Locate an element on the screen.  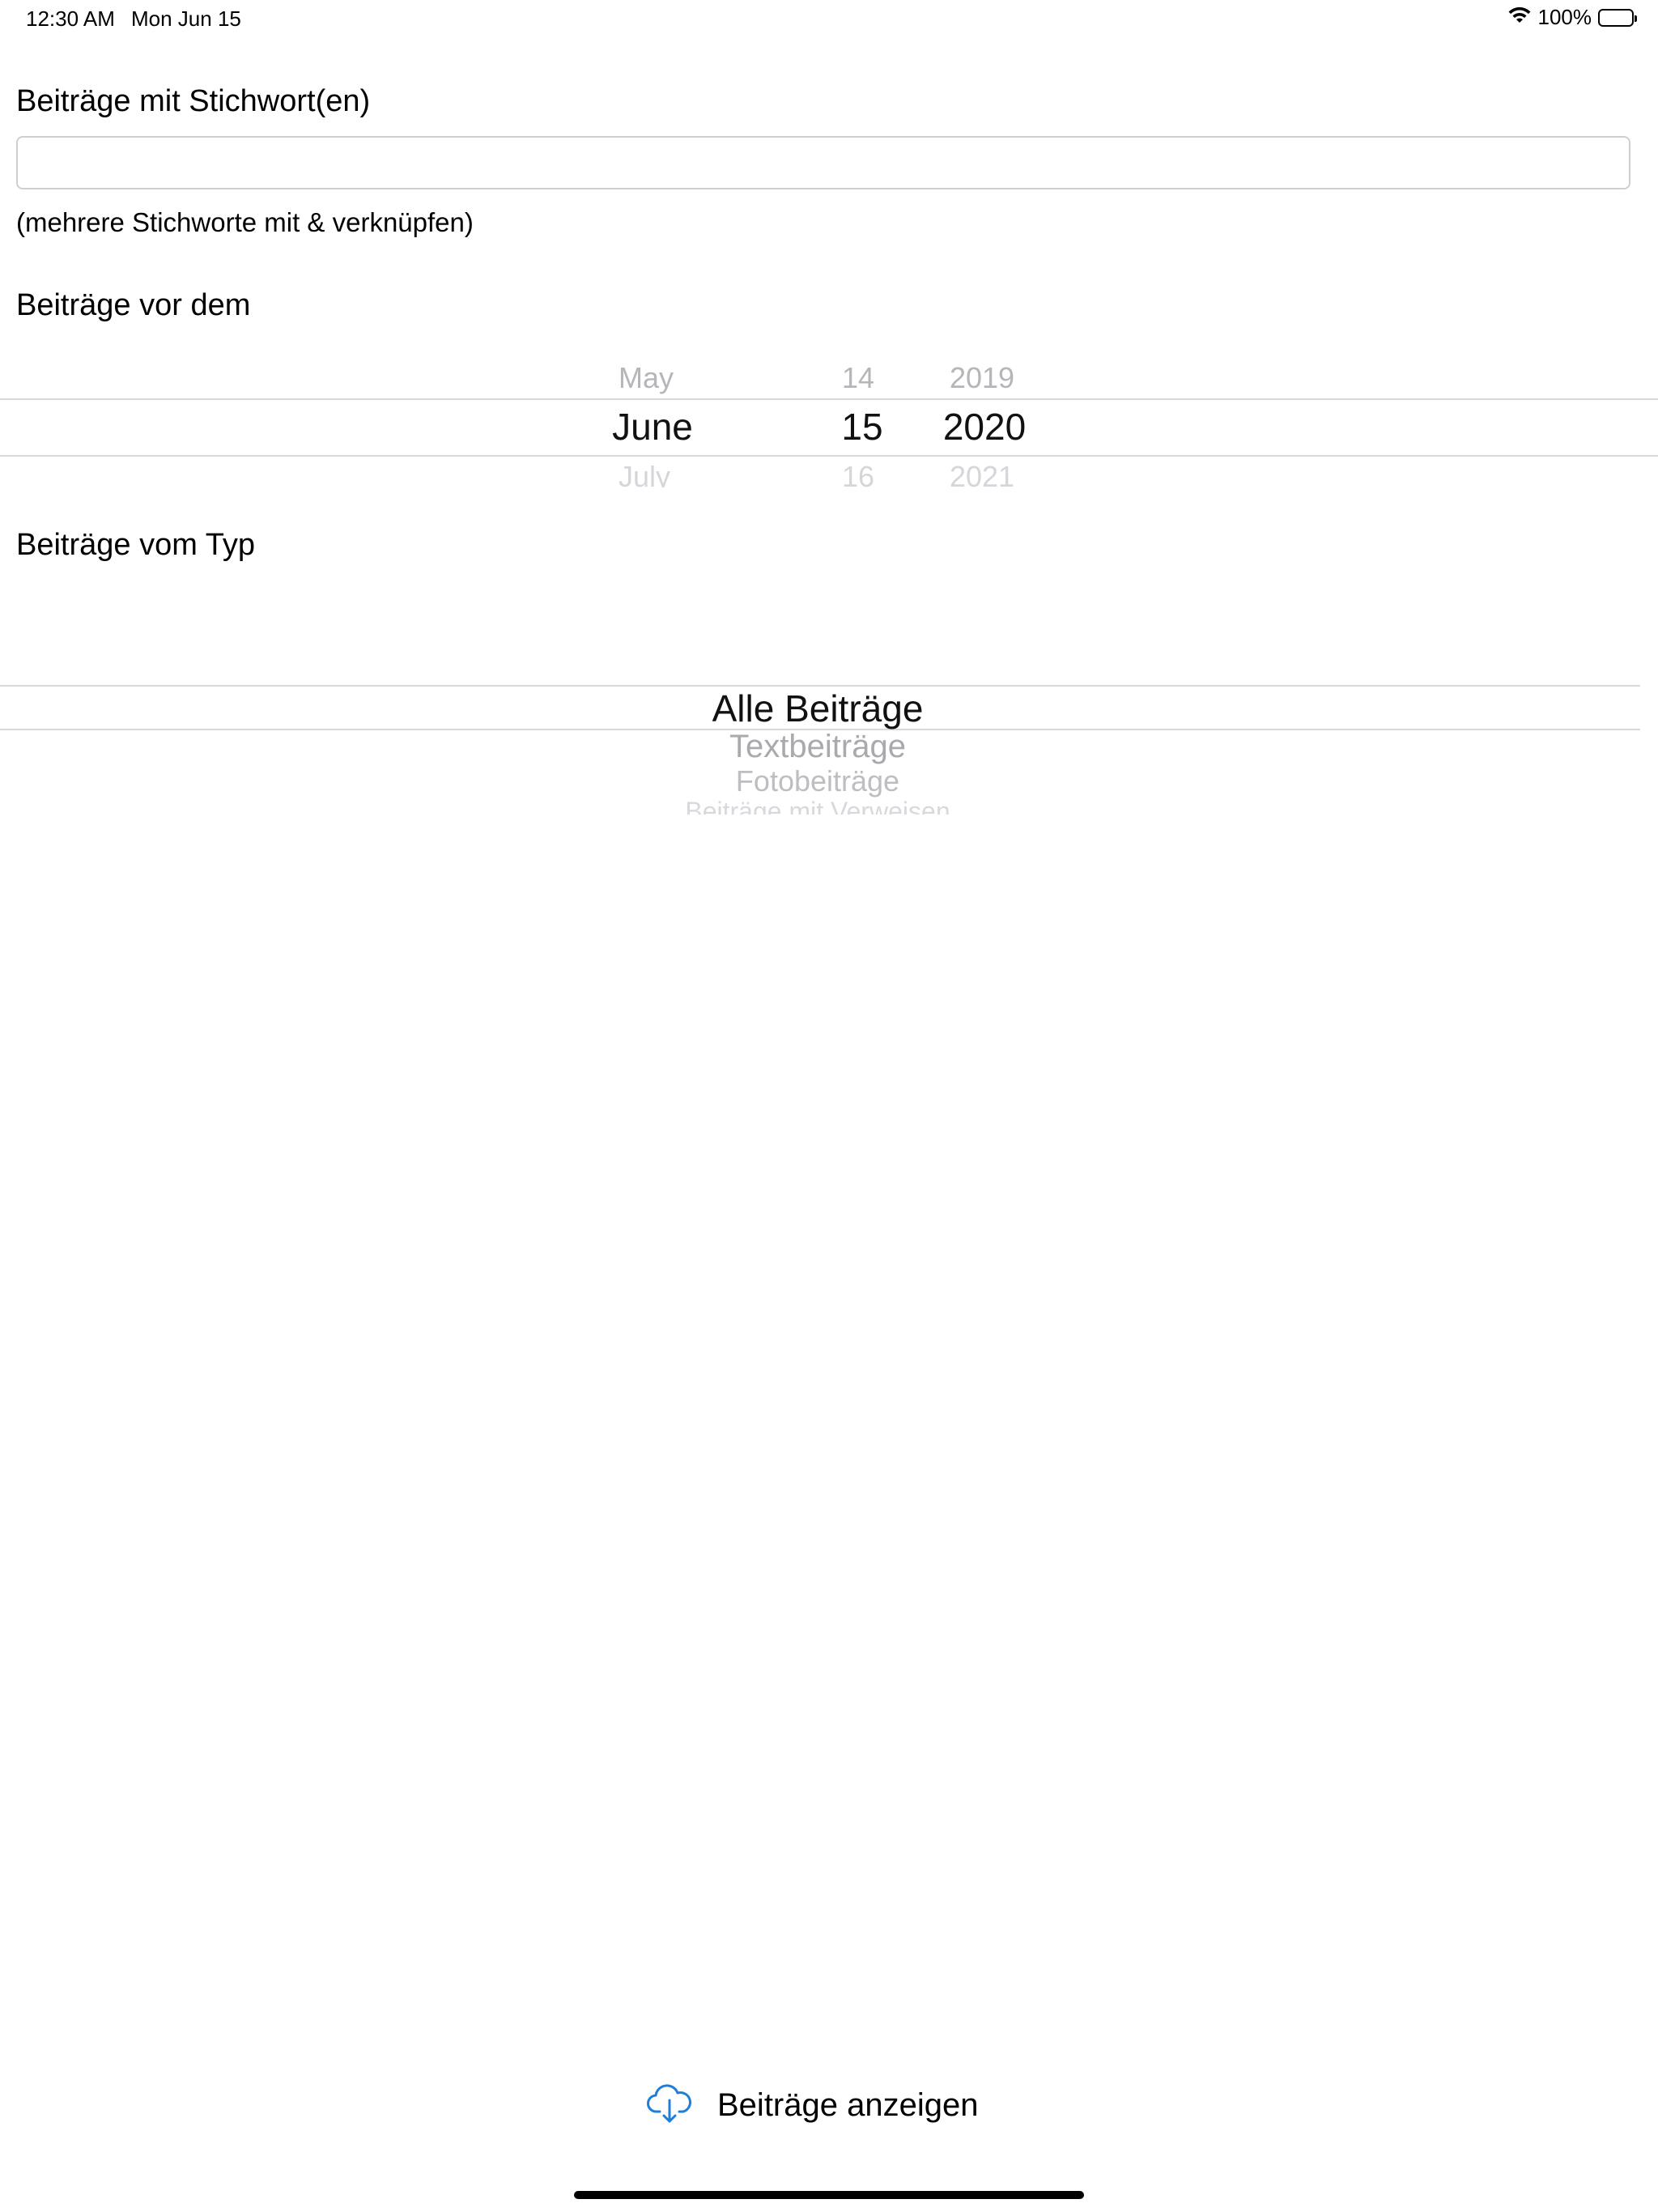
year-next: 2021 is located at coordinates (982, 474).